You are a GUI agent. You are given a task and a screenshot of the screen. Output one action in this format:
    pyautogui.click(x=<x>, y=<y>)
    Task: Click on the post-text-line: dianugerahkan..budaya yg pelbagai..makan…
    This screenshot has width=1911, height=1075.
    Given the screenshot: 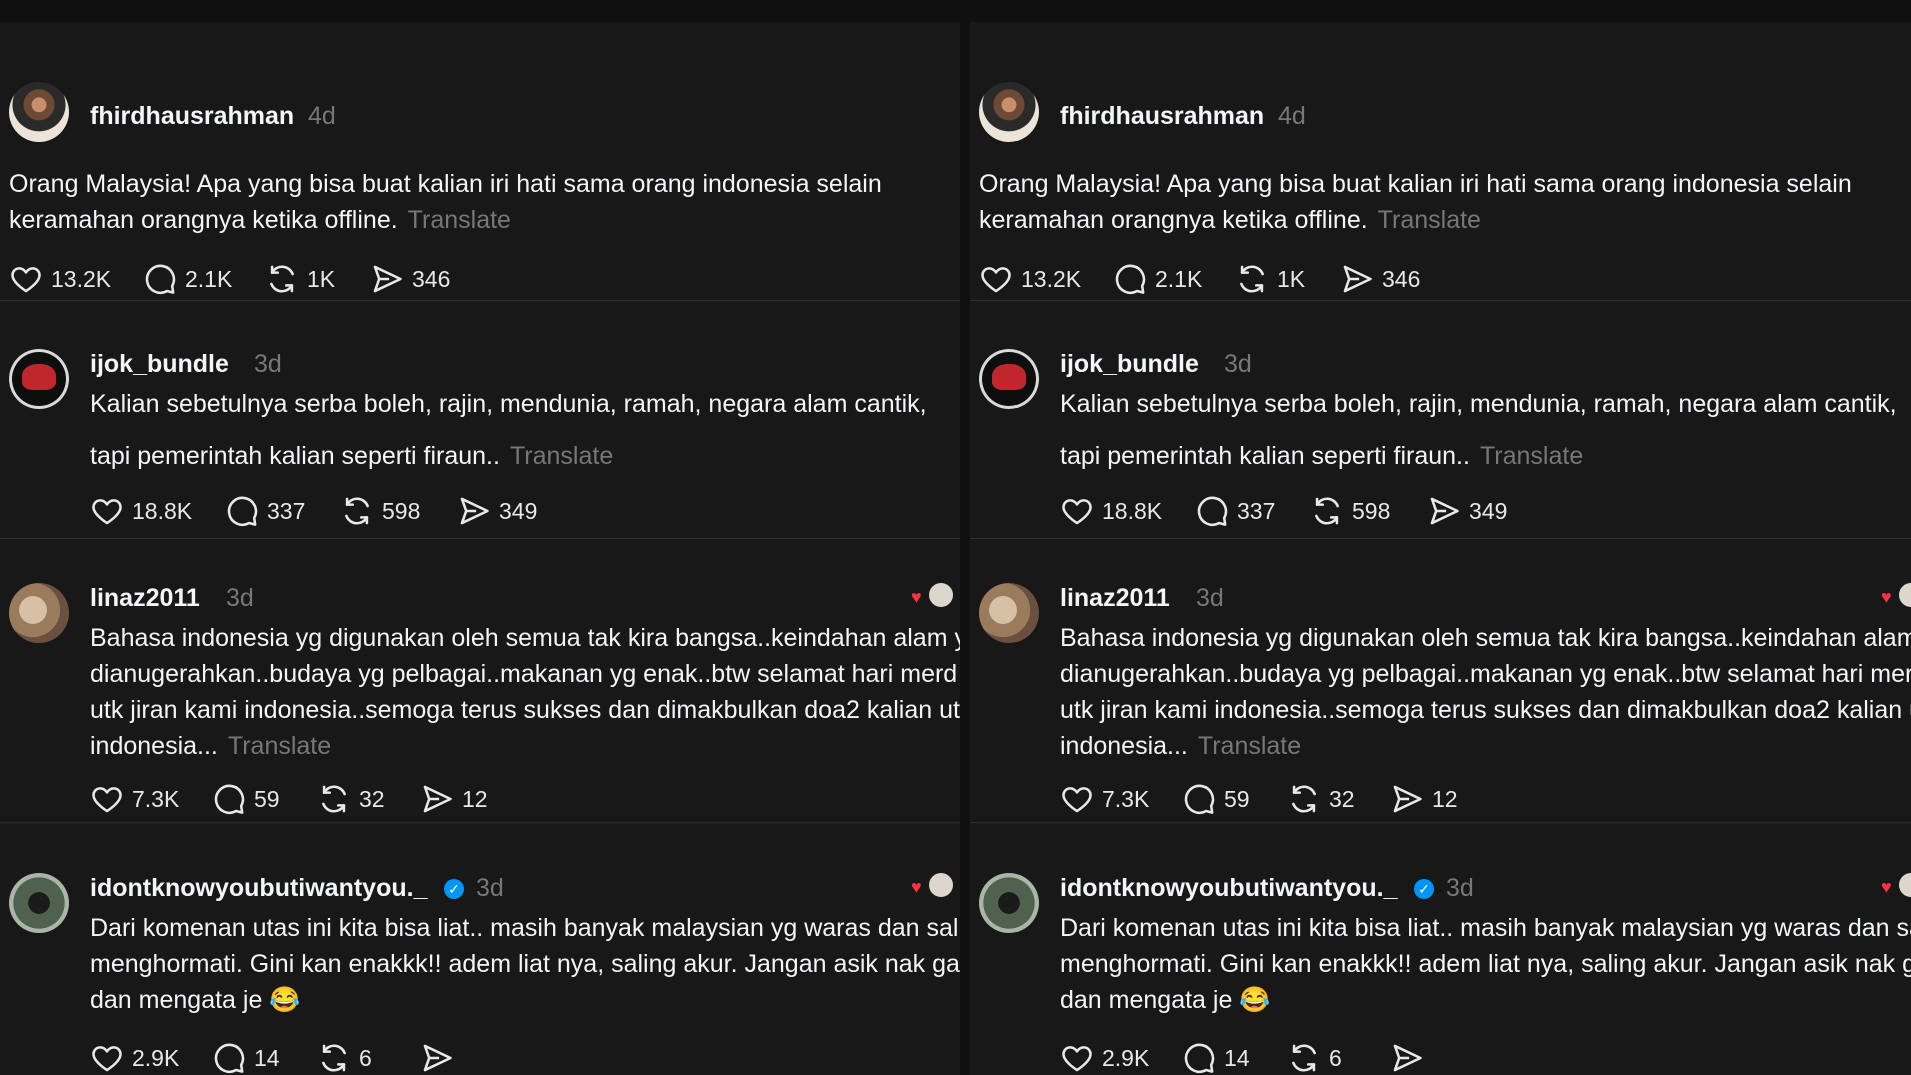 What is the action you would take?
    pyautogui.click(x=523, y=674)
    